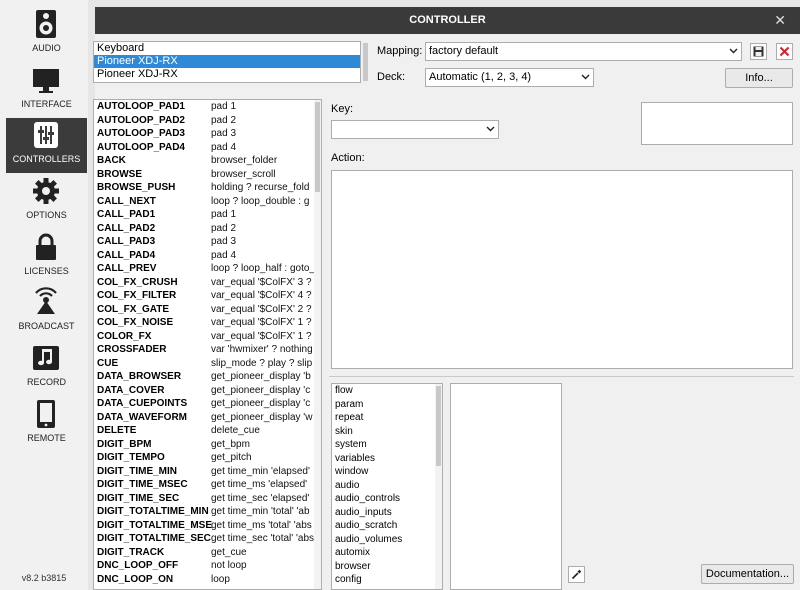 This screenshot has height=590, width=800. Describe the element at coordinates (207, 161) in the screenshot. I see `action-row: BACK browser_folder` at that location.